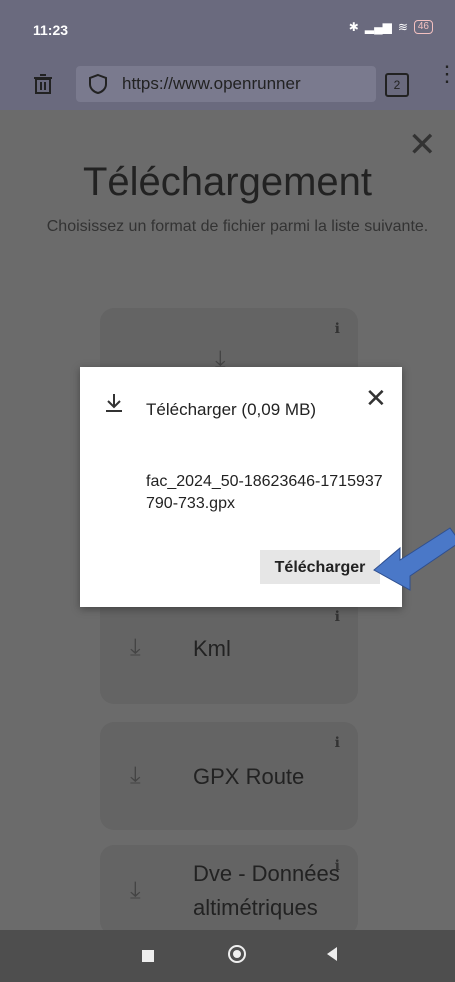  I want to click on bluetooth-icon: ✱, so click(353, 27).